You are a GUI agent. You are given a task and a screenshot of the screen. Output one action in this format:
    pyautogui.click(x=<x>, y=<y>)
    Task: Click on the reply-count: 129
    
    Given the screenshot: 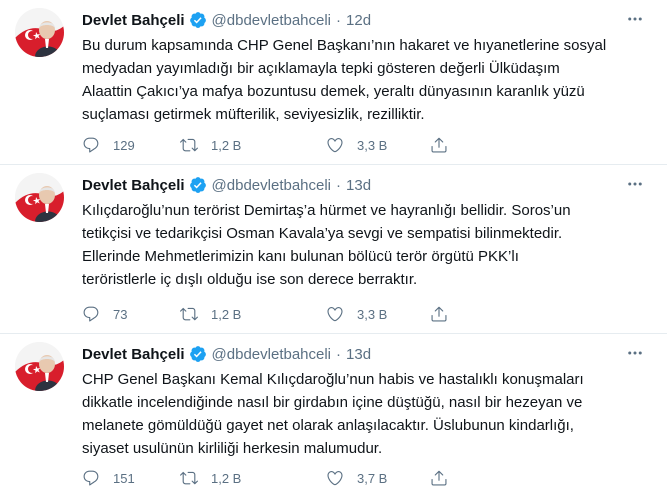 What is the action you would take?
    pyautogui.click(x=124, y=145)
    